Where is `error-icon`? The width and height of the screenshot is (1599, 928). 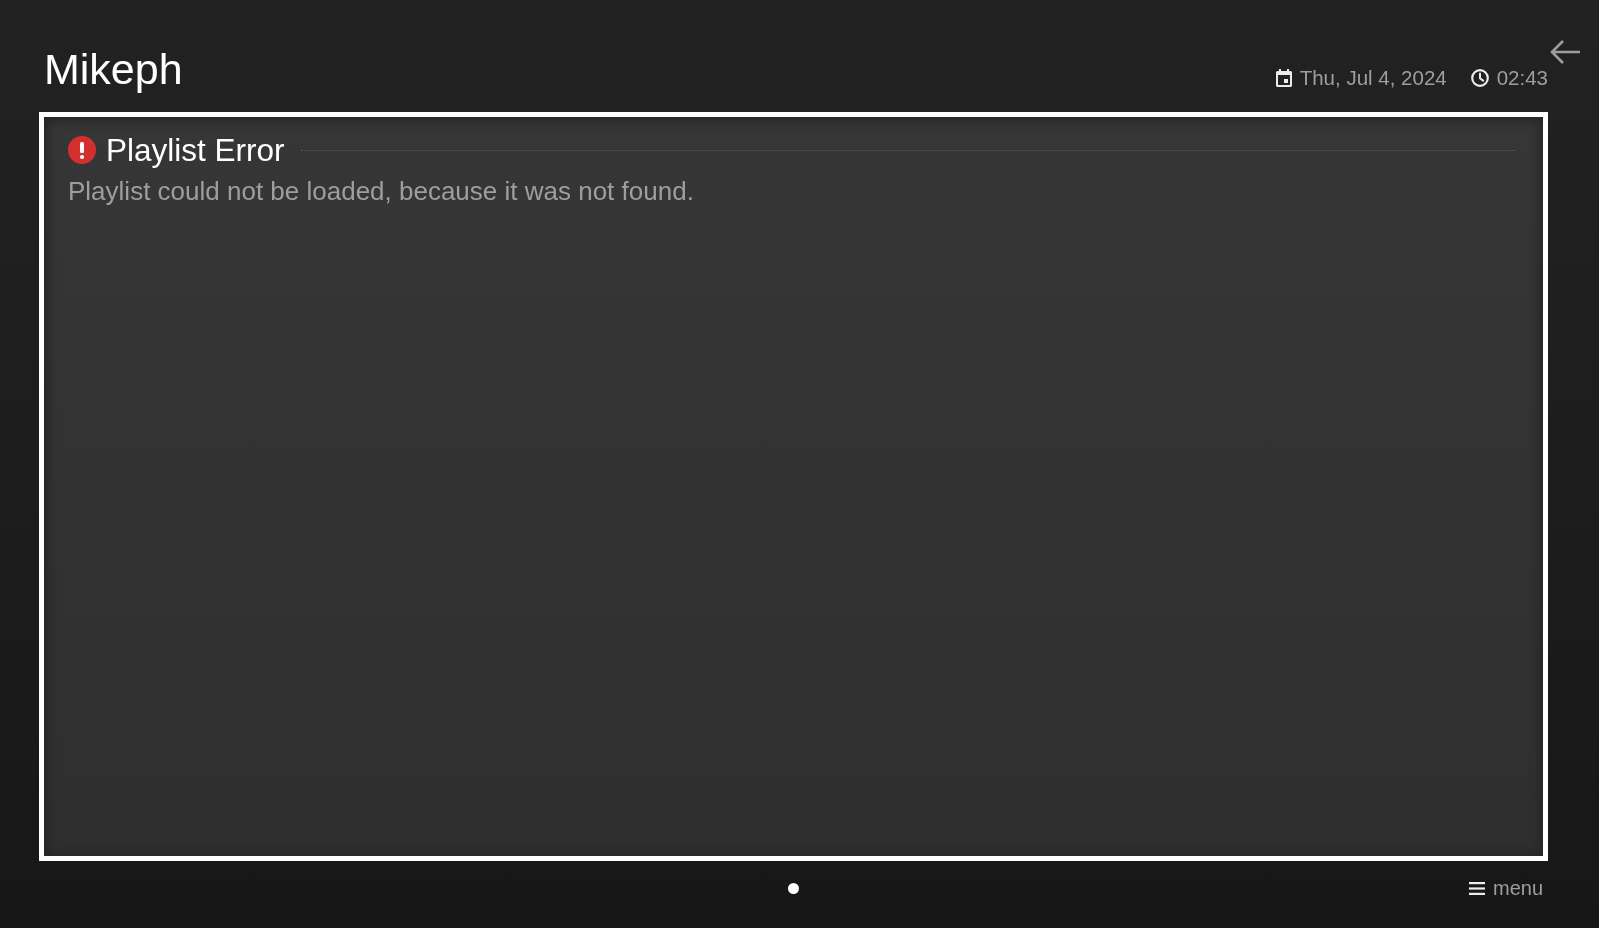
error-icon is located at coordinates (82, 150).